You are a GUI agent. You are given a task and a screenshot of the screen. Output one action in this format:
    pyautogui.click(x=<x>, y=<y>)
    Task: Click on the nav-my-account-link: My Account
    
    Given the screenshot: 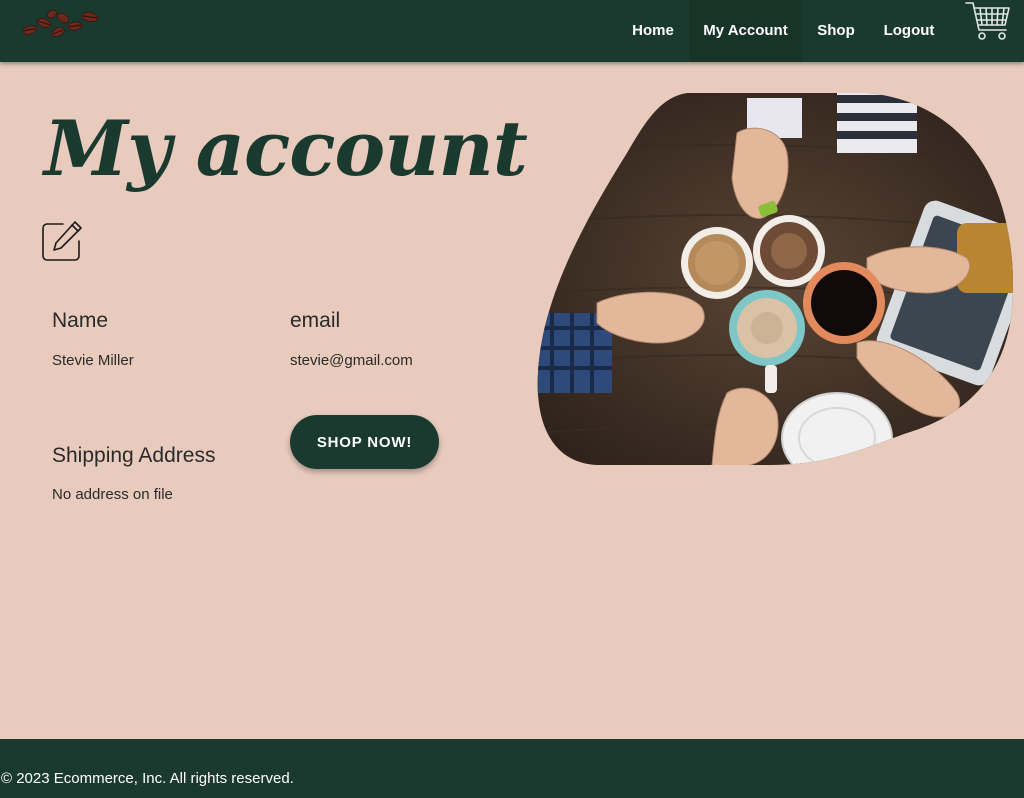 What is the action you would take?
    pyautogui.click(x=745, y=31)
    